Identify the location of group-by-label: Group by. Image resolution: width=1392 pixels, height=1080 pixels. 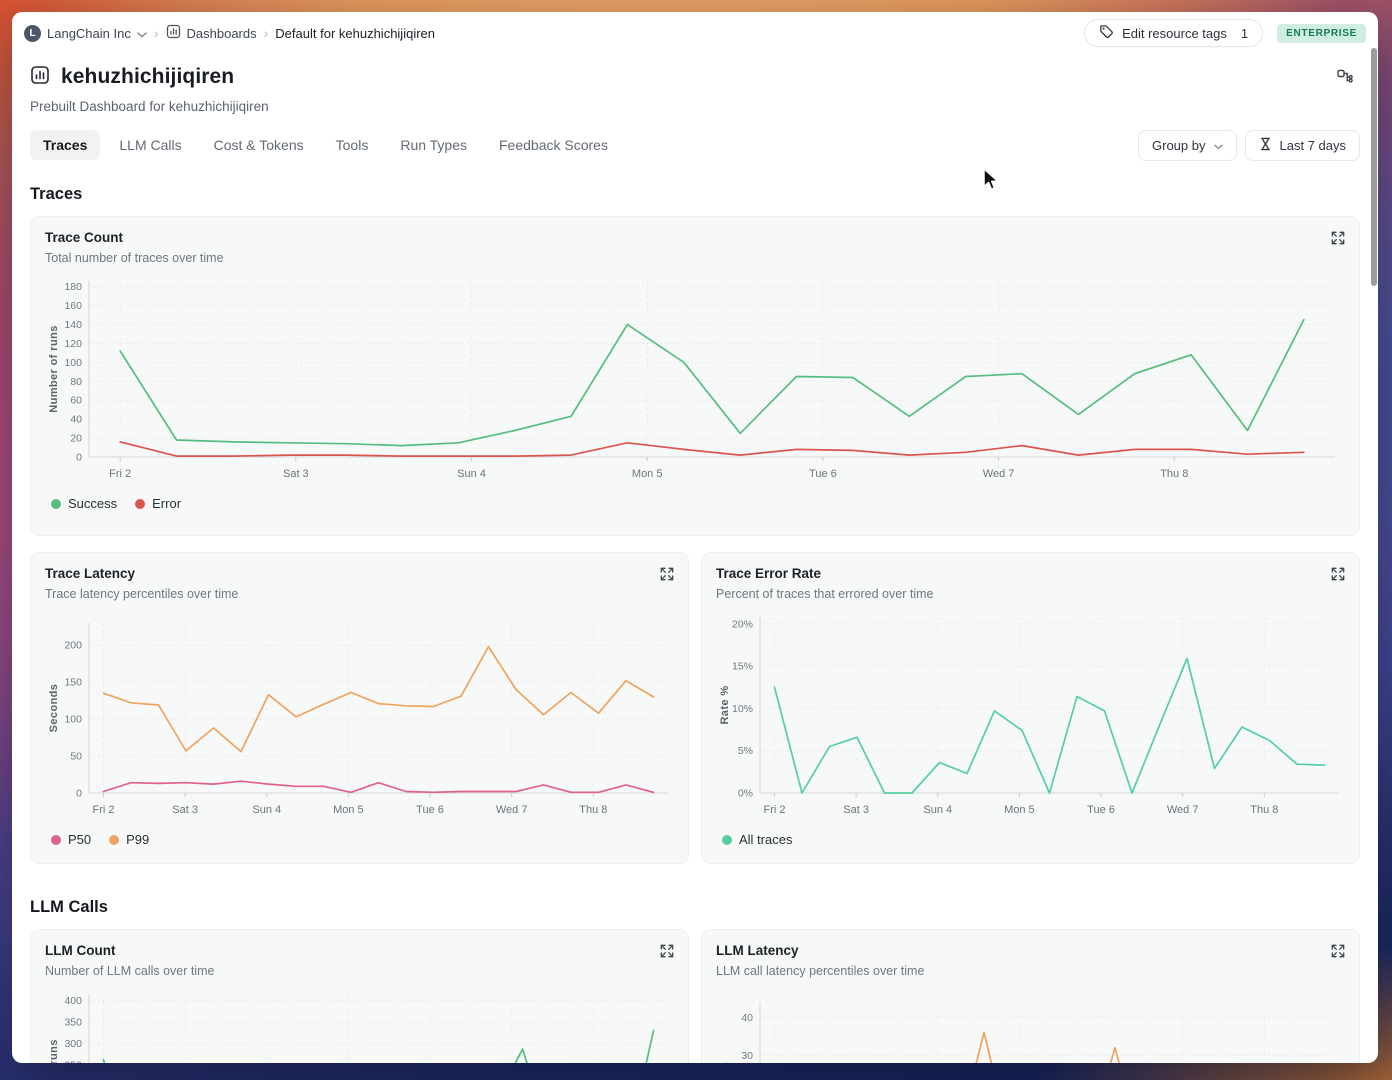
(1179, 145).